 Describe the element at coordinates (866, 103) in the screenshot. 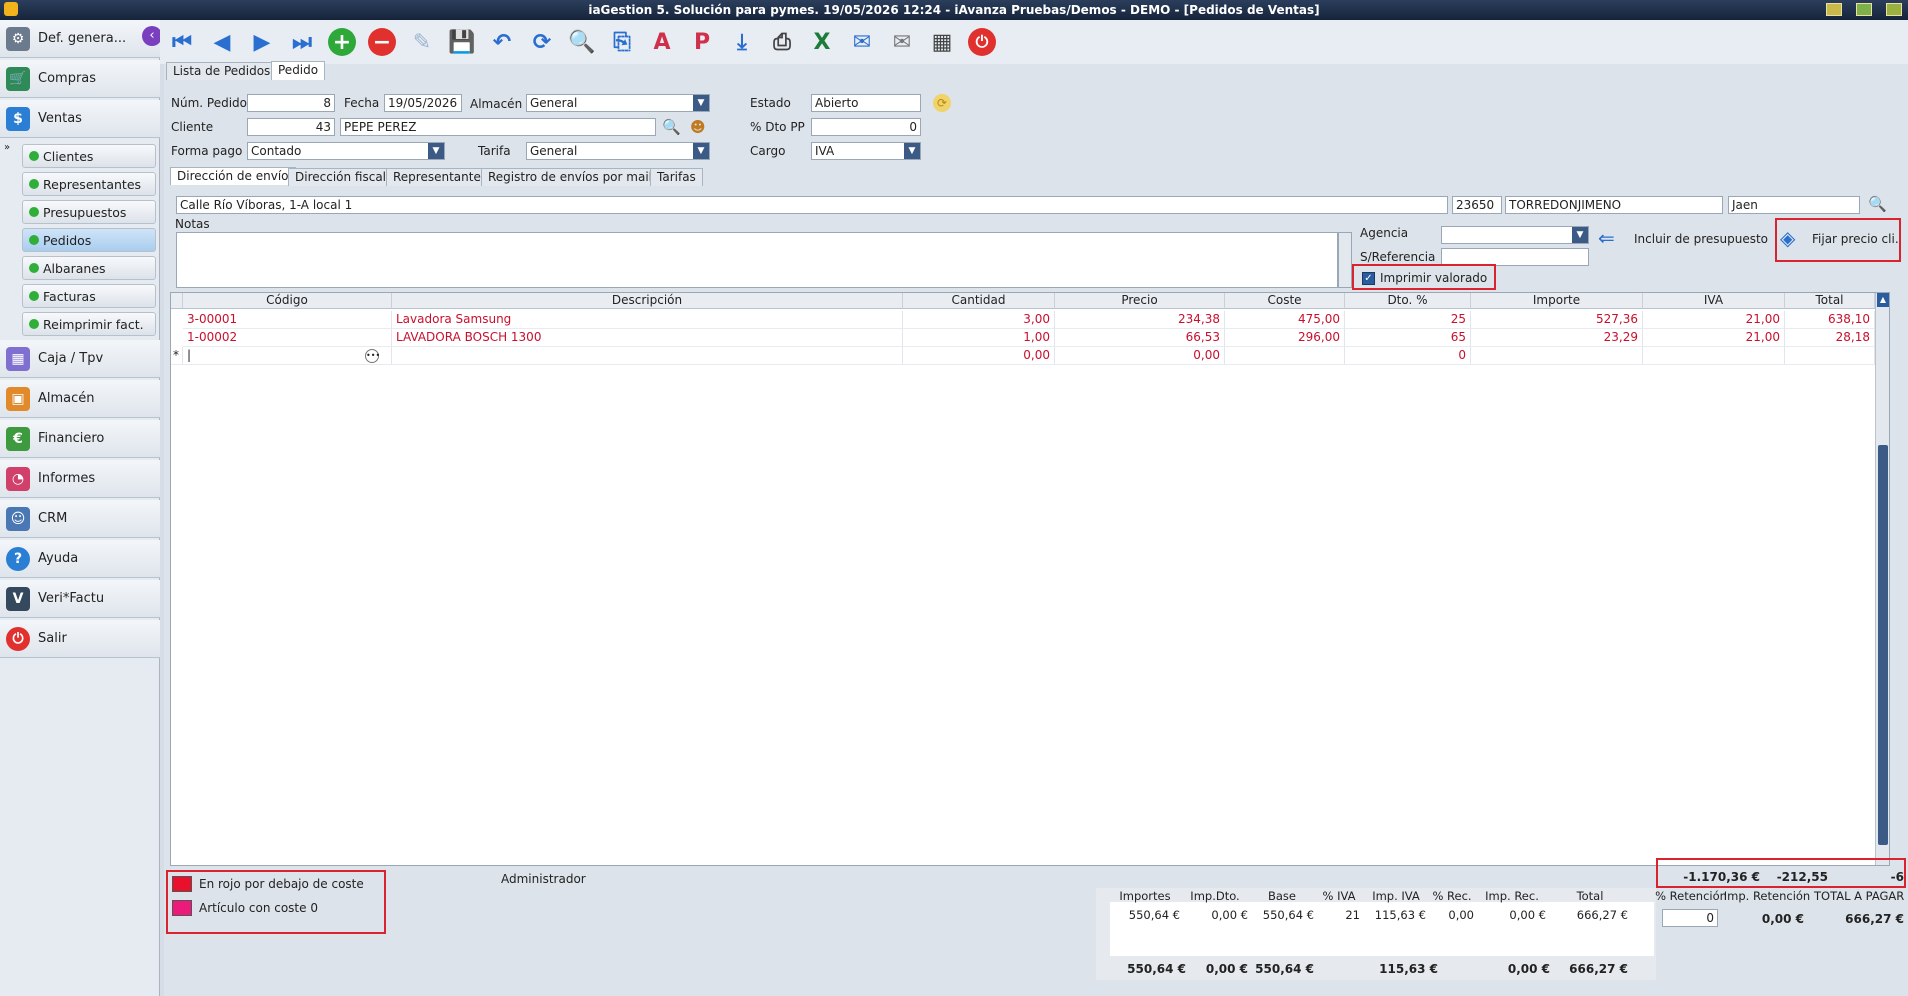

I see `estado-field: Abierto` at that location.